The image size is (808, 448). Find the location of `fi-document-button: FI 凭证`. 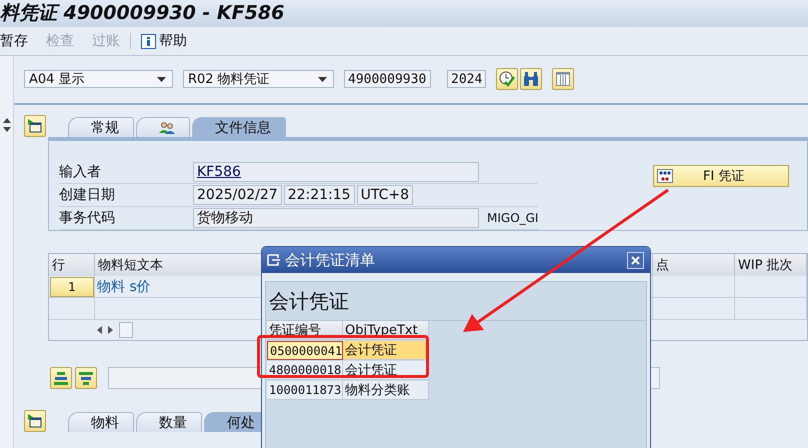

fi-document-button: FI 凭证 is located at coordinates (721, 176).